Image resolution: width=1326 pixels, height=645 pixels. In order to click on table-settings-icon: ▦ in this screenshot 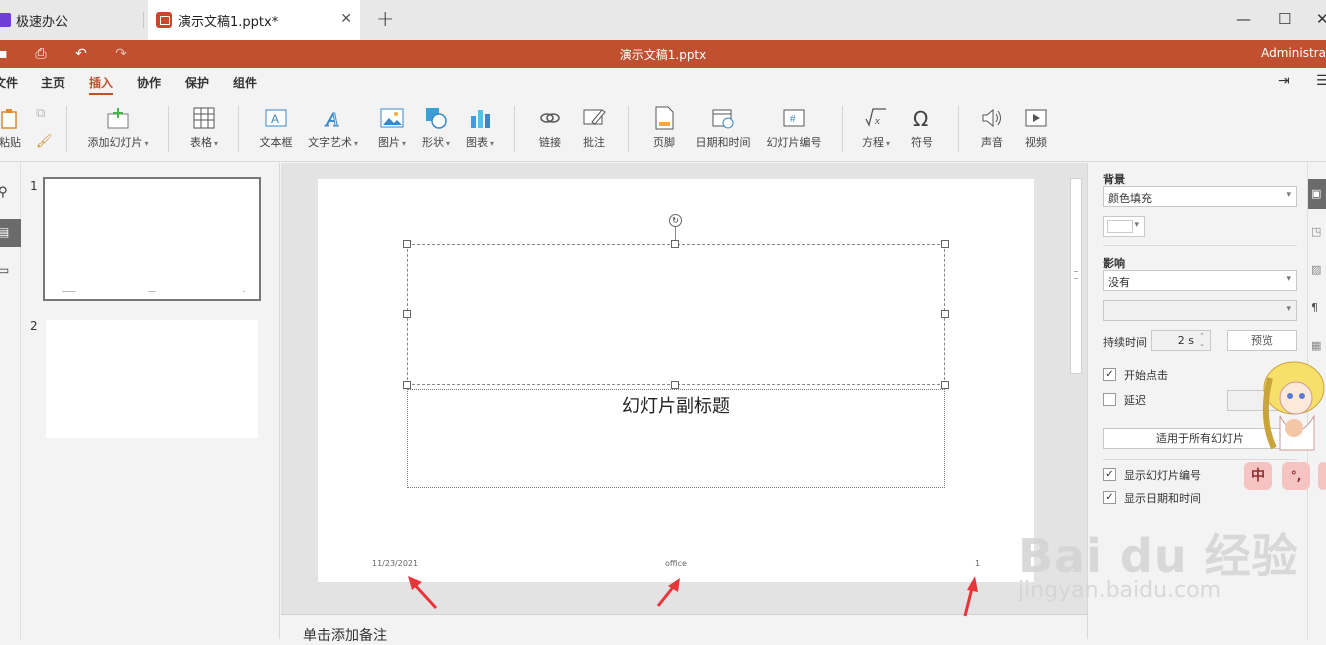, I will do `click(1316, 345)`.